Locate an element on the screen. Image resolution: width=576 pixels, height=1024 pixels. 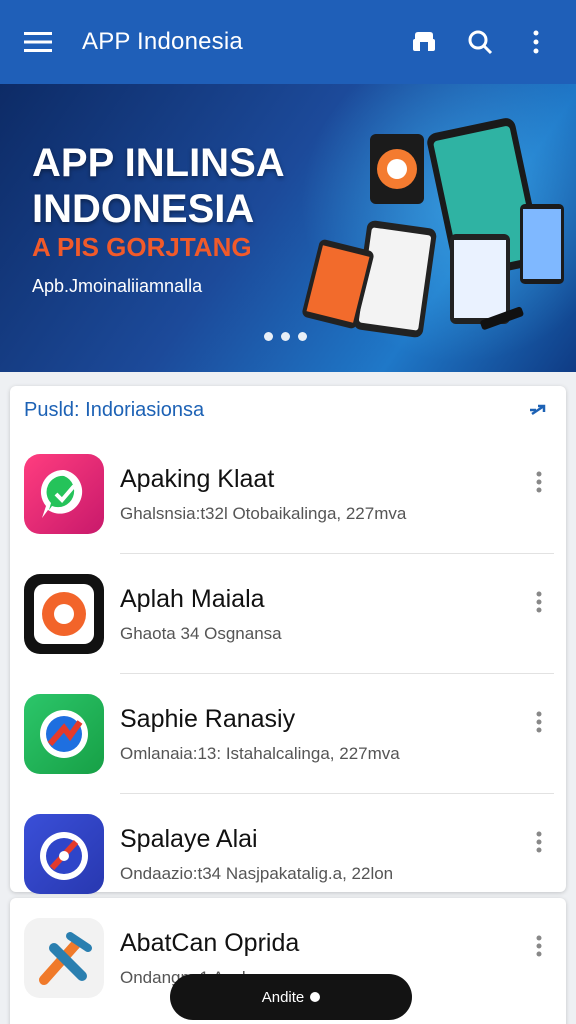
red-blue-arrow-icon is located at coordinates (64, 734).